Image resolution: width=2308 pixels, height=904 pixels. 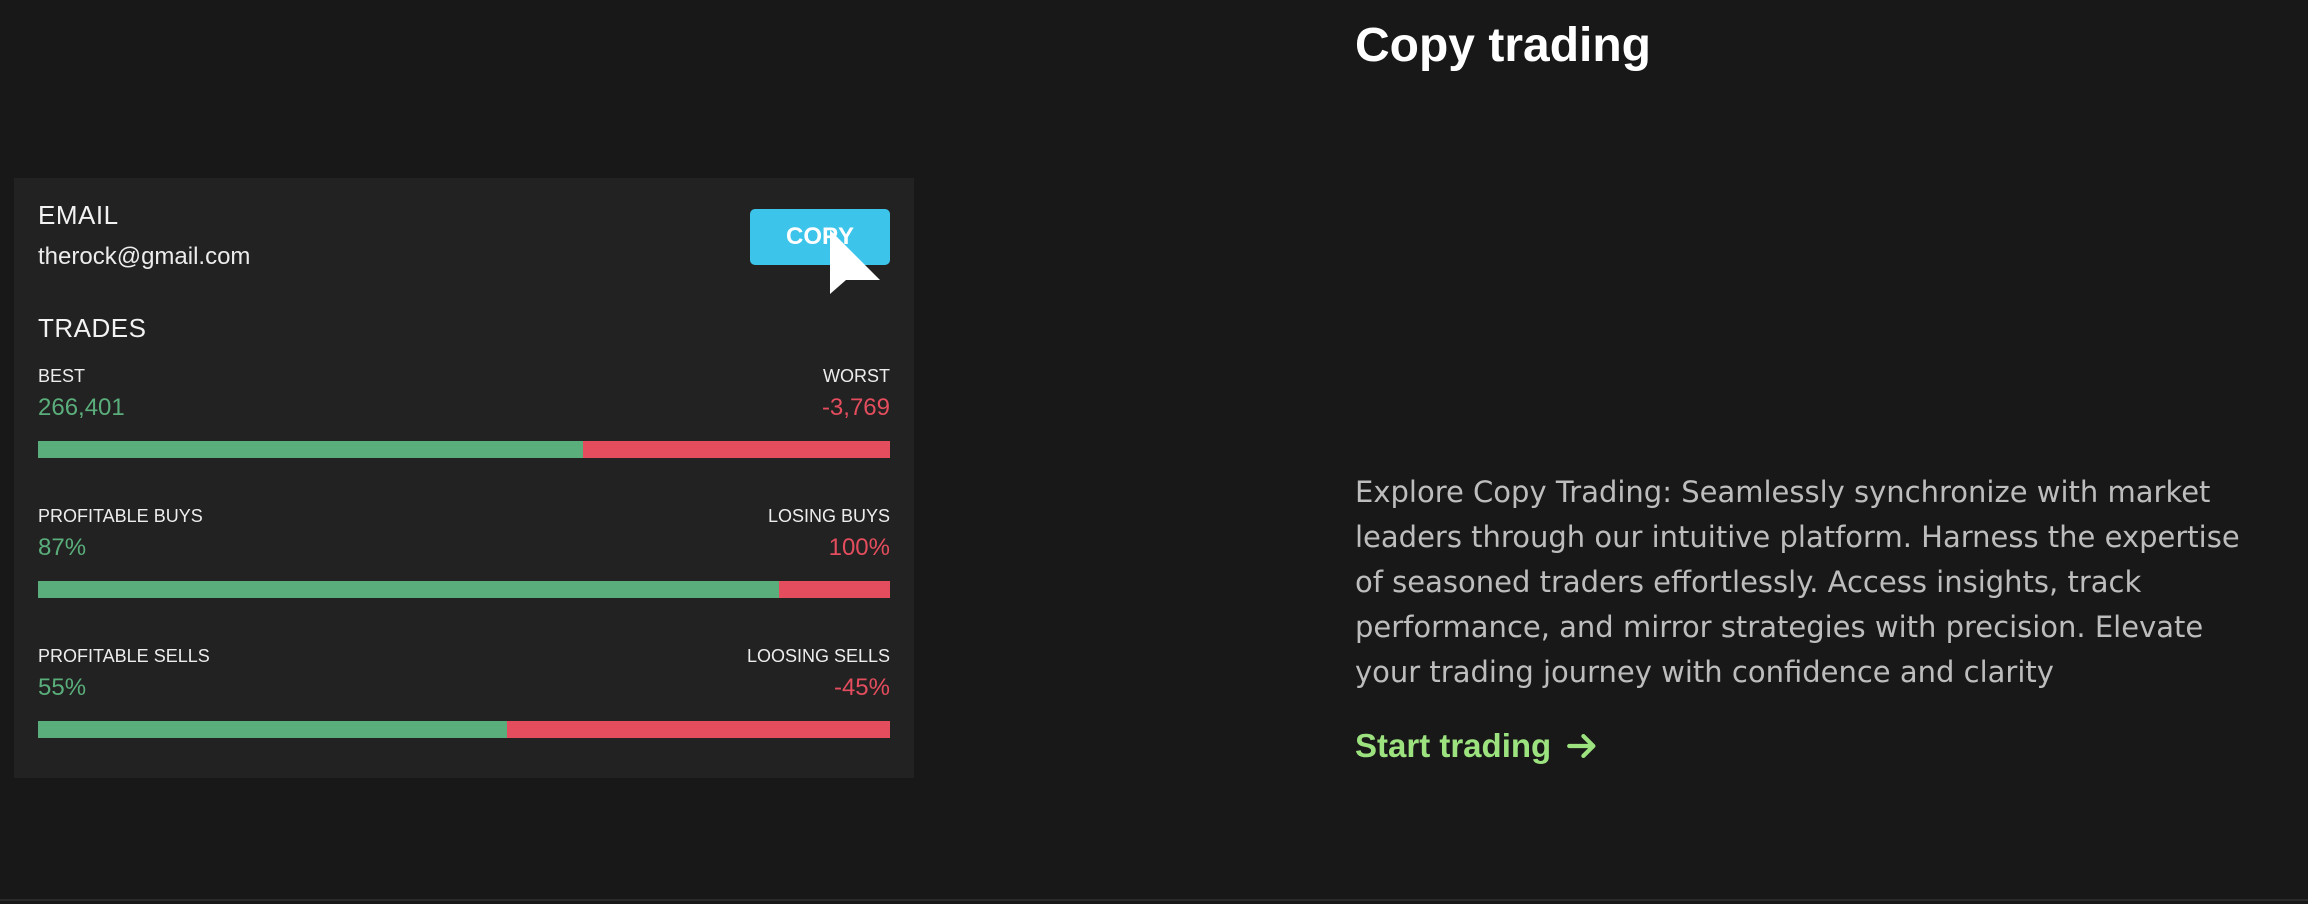 What do you see at coordinates (855, 262) in the screenshot?
I see `mouse-pointer-icon` at bounding box center [855, 262].